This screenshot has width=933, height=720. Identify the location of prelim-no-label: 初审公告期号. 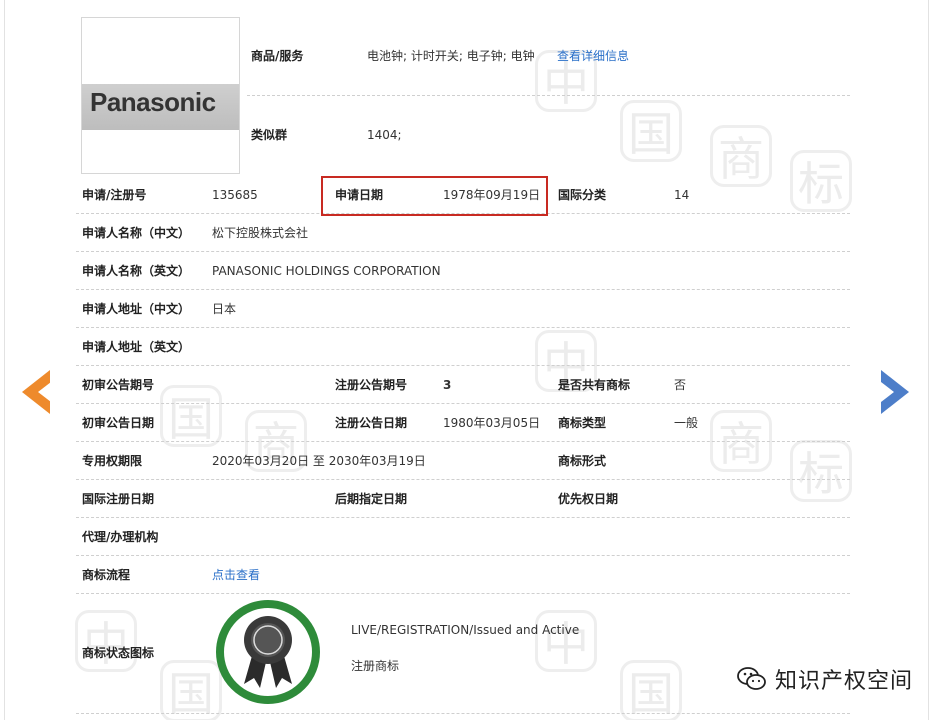
(118, 385).